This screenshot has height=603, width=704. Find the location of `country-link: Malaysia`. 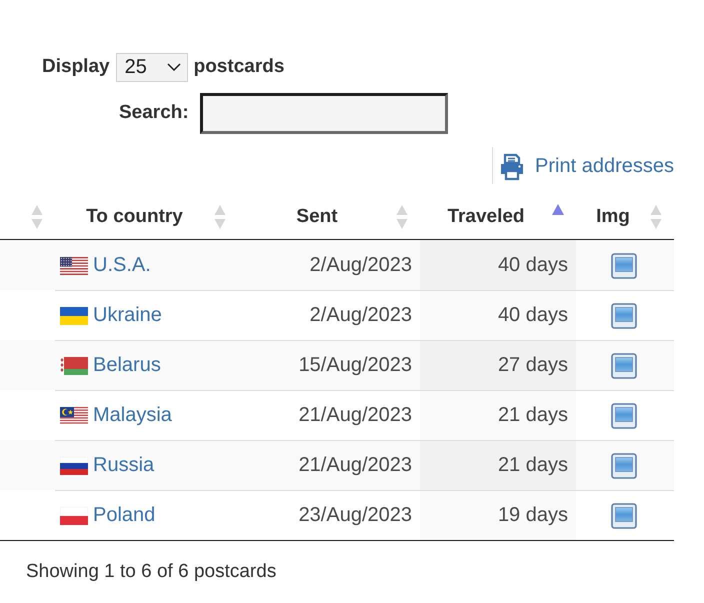

country-link: Malaysia is located at coordinates (132, 415).